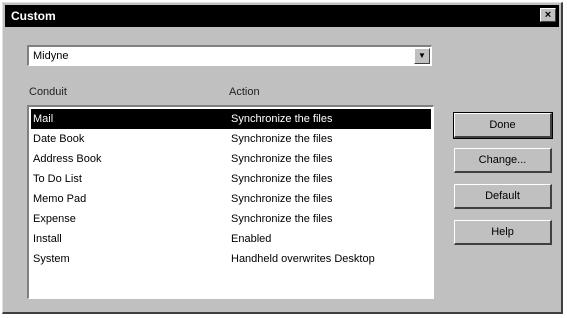  What do you see at coordinates (51, 259) in the screenshot?
I see `conduit-name: System` at bounding box center [51, 259].